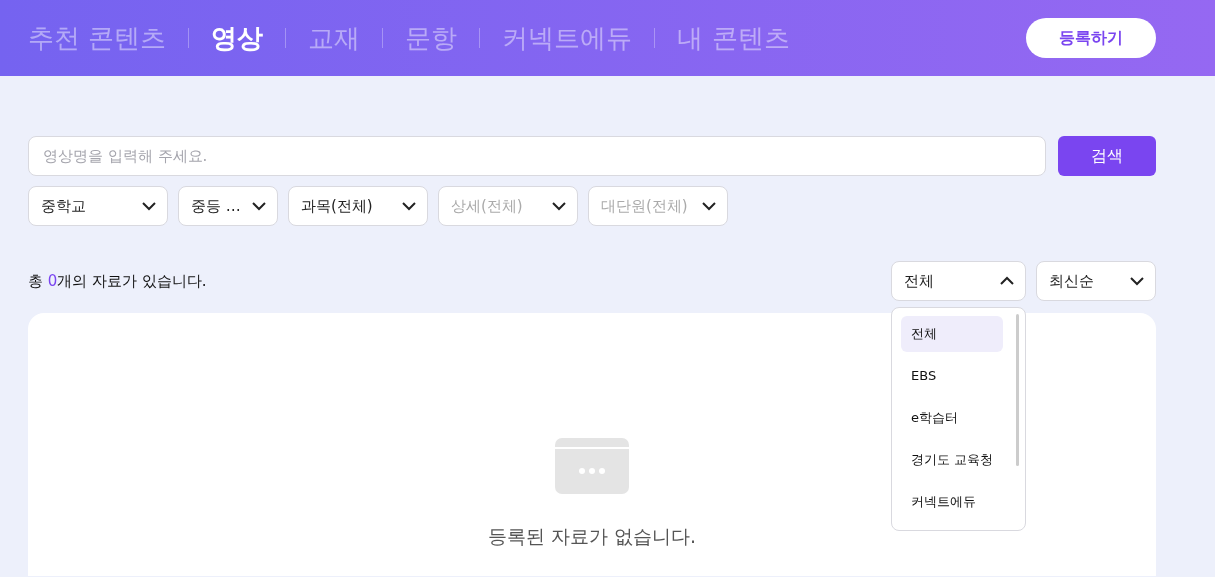 This screenshot has width=1215, height=577. What do you see at coordinates (592, 536) in the screenshot?
I see `empty-message: 등록된 자료가 없습니다.` at bounding box center [592, 536].